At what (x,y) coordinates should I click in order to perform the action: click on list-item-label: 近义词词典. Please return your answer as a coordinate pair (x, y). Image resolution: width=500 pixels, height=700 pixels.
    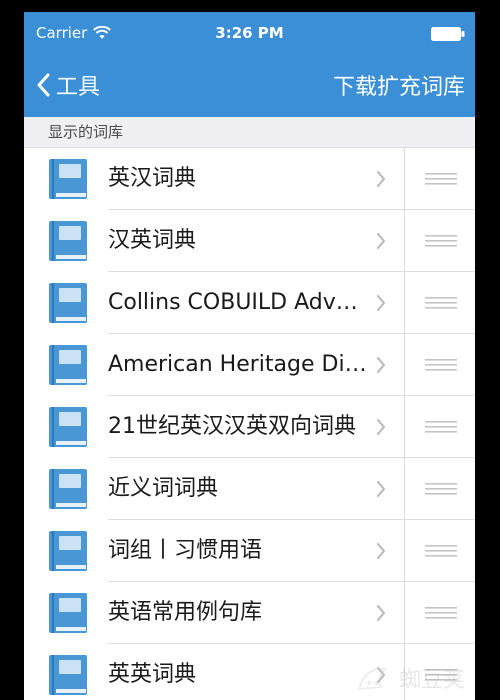
    Looking at the image, I should click on (163, 488).